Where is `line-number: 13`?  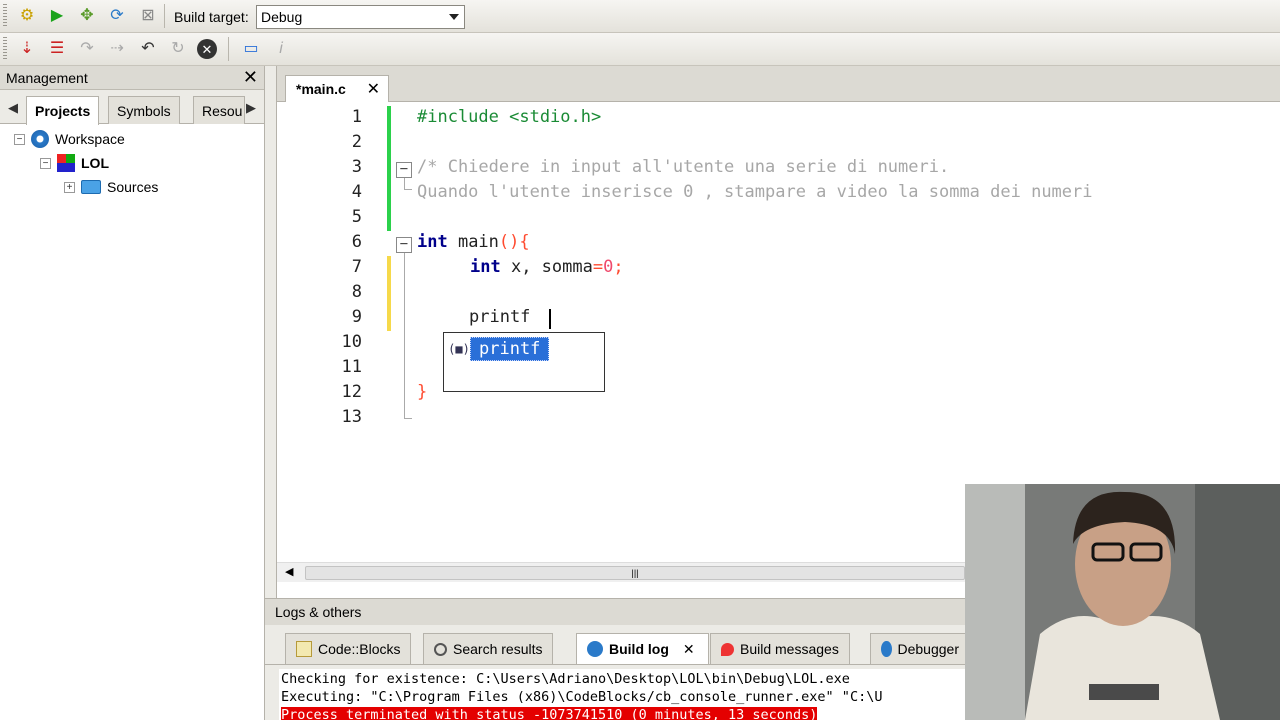
line-number: 13 is located at coordinates (351, 417).